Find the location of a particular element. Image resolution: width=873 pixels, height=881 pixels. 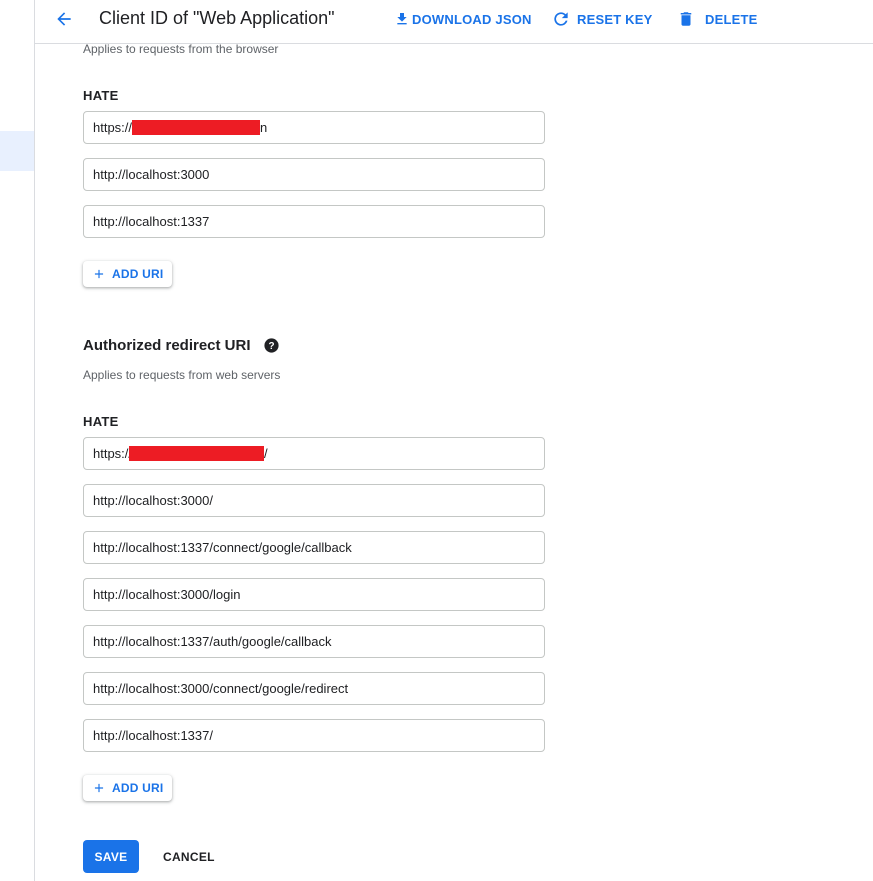

page-title: Client ID of "Web Application" is located at coordinates (217, 18).